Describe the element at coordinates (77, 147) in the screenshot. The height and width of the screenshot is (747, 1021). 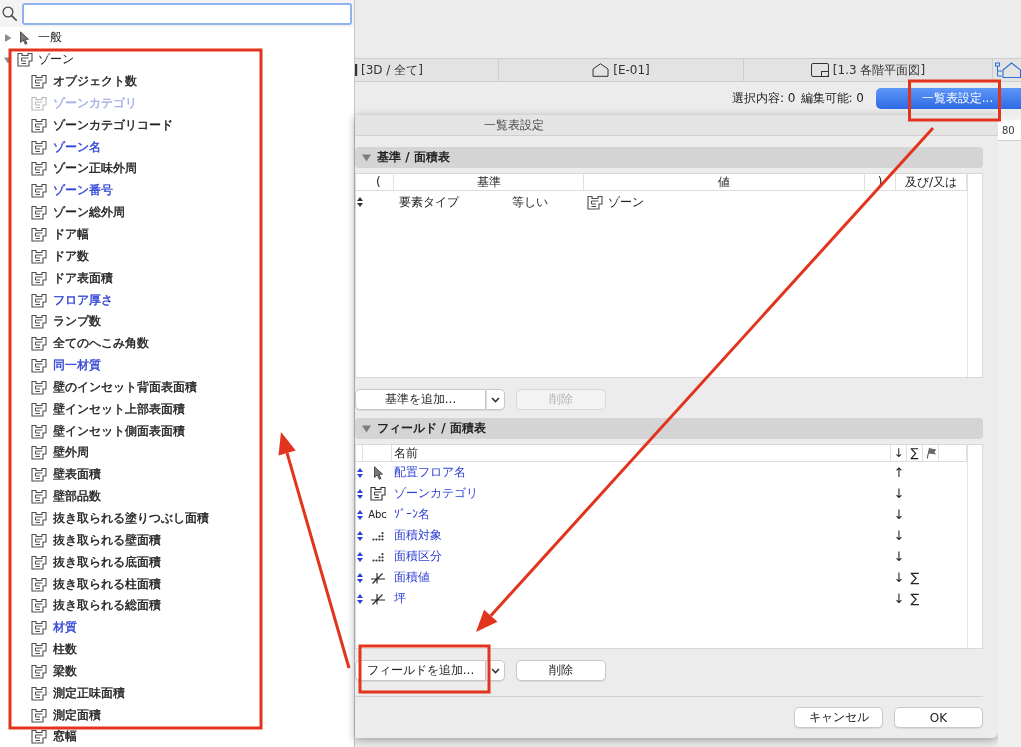
I see `tree-item: ゾーン名` at that location.